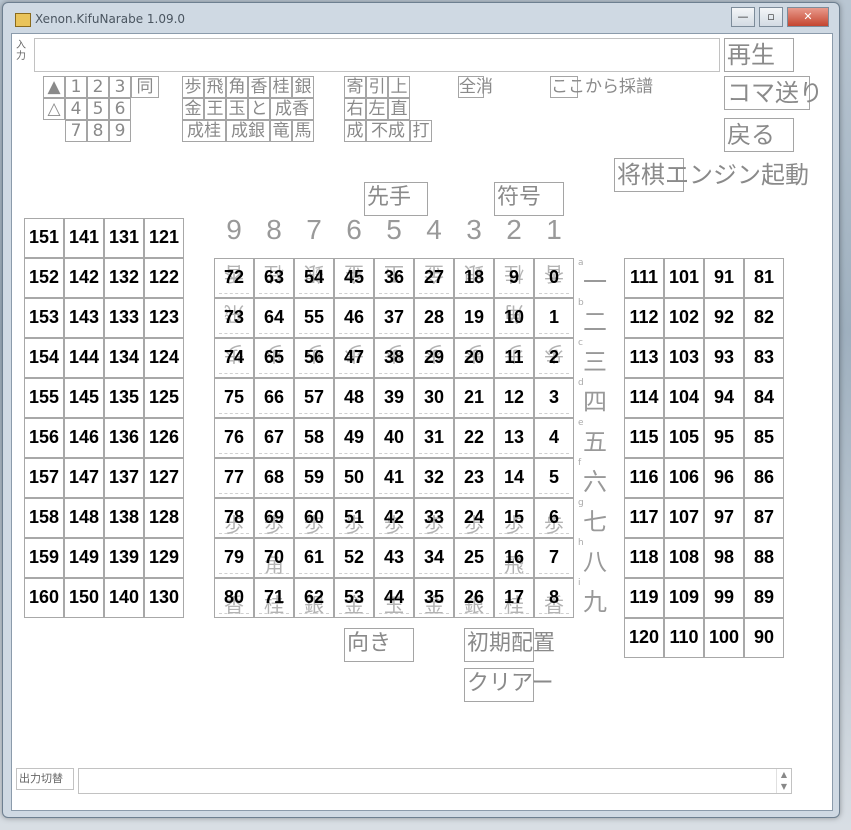 This screenshot has width=851, height=830. What do you see at coordinates (394, 318) in the screenshot?
I see `board-square: 37` at bounding box center [394, 318].